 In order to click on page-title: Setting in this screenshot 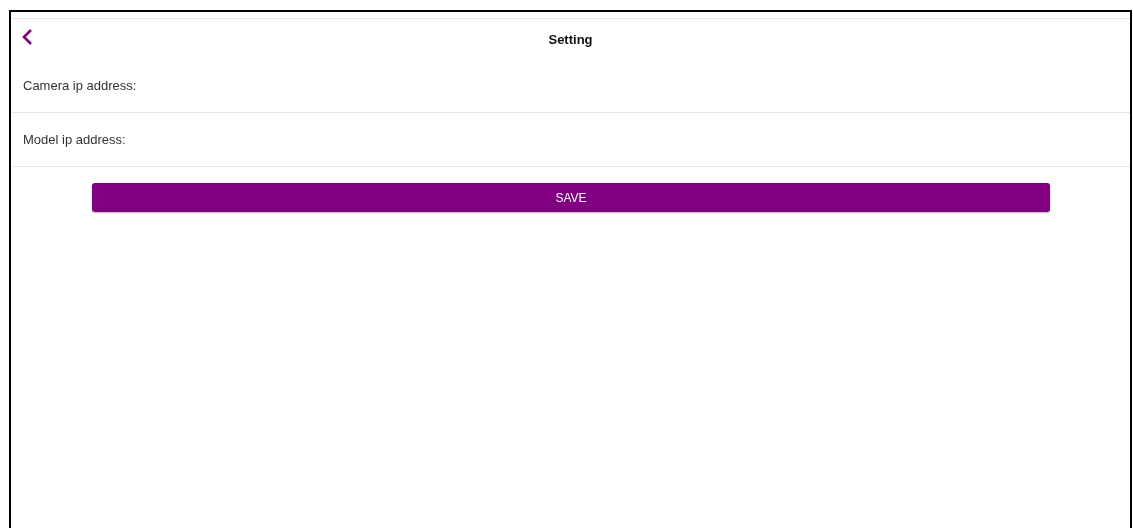, I will do `click(570, 39)`.